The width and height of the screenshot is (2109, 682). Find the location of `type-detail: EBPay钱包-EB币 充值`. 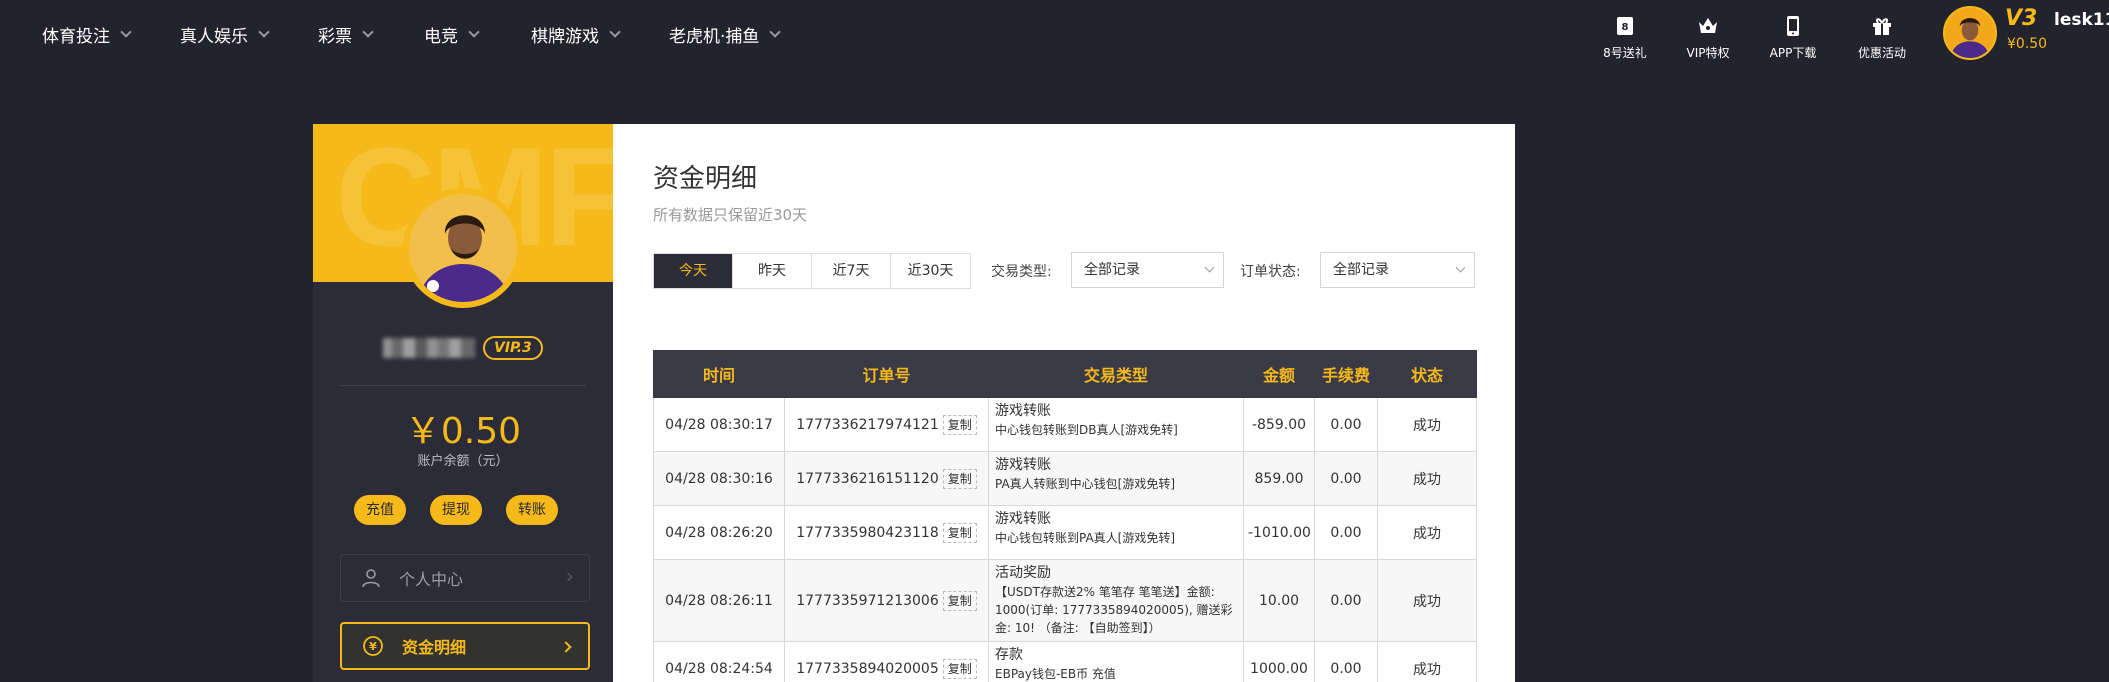

type-detail: EBPay钱包-EB币 充值 is located at coordinates (1055, 674).